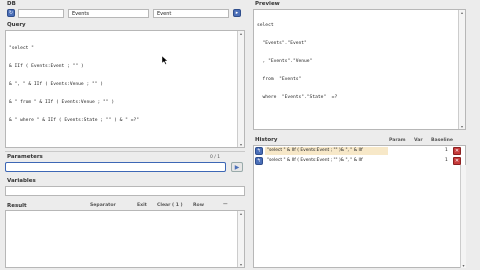 The image size is (480, 270). What do you see at coordinates (418, 140) in the screenshot?
I see `history-col-var: Var` at bounding box center [418, 140].